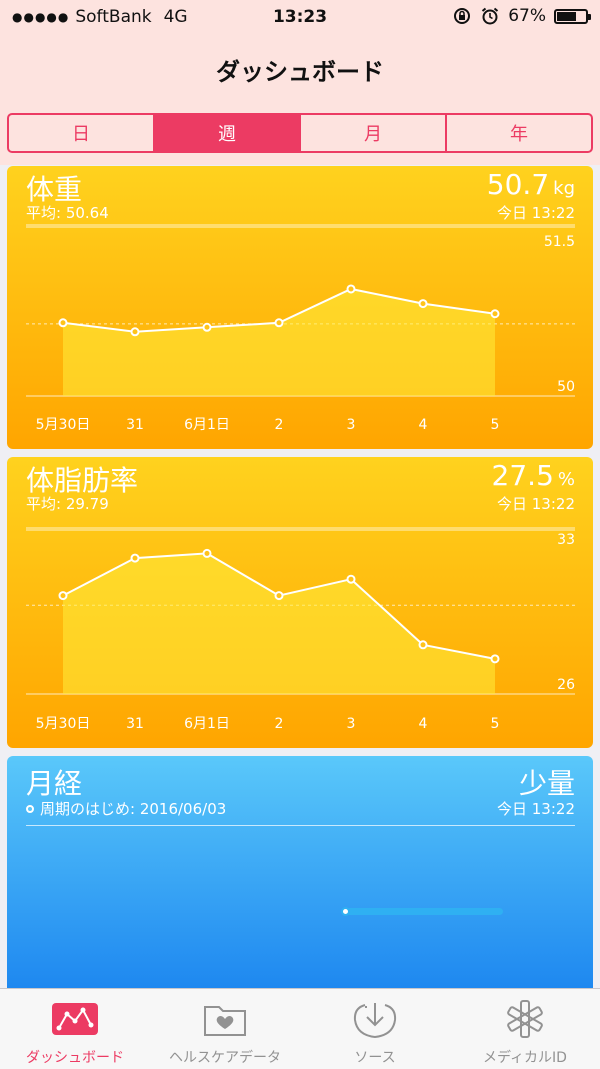  What do you see at coordinates (225, 1021) in the screenshot?
I see `health-data-icon` at bounding box center [225, 1021].